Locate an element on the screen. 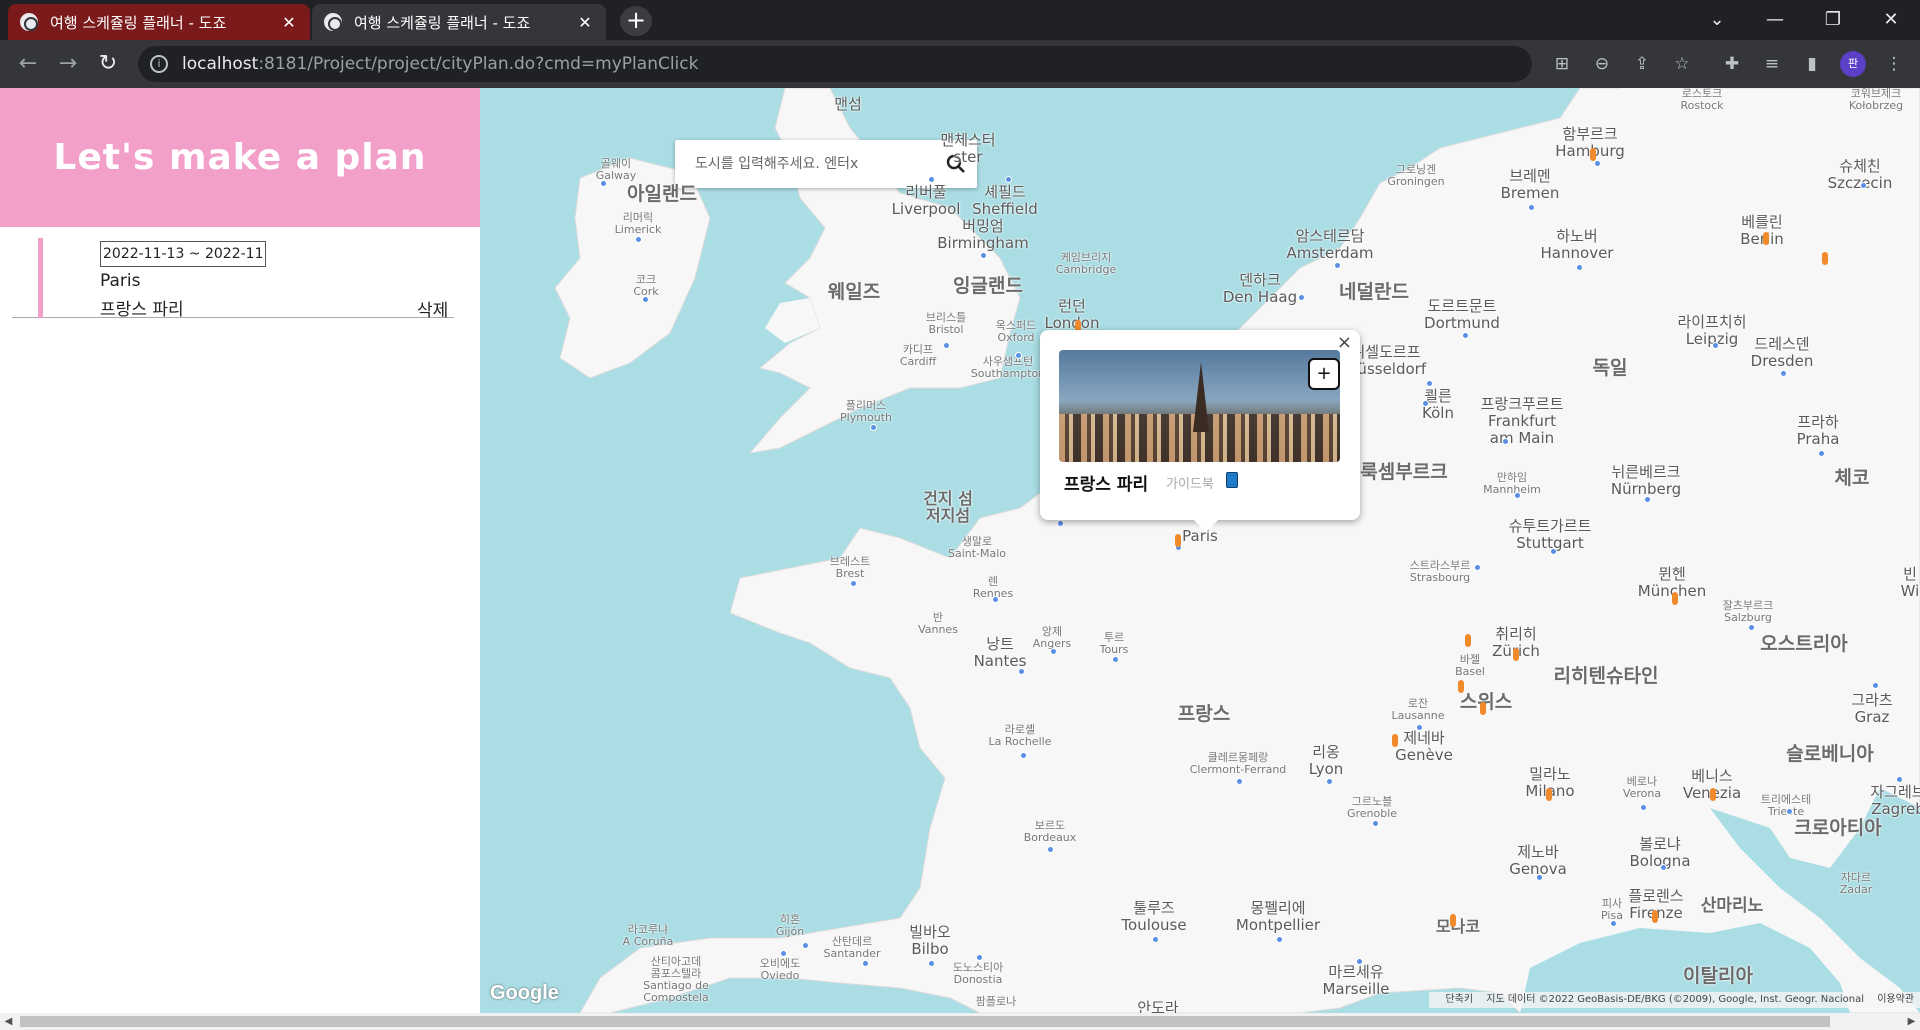  keyboard-shortcuts-link: 단축키 is located at coordinates (1459, 999).